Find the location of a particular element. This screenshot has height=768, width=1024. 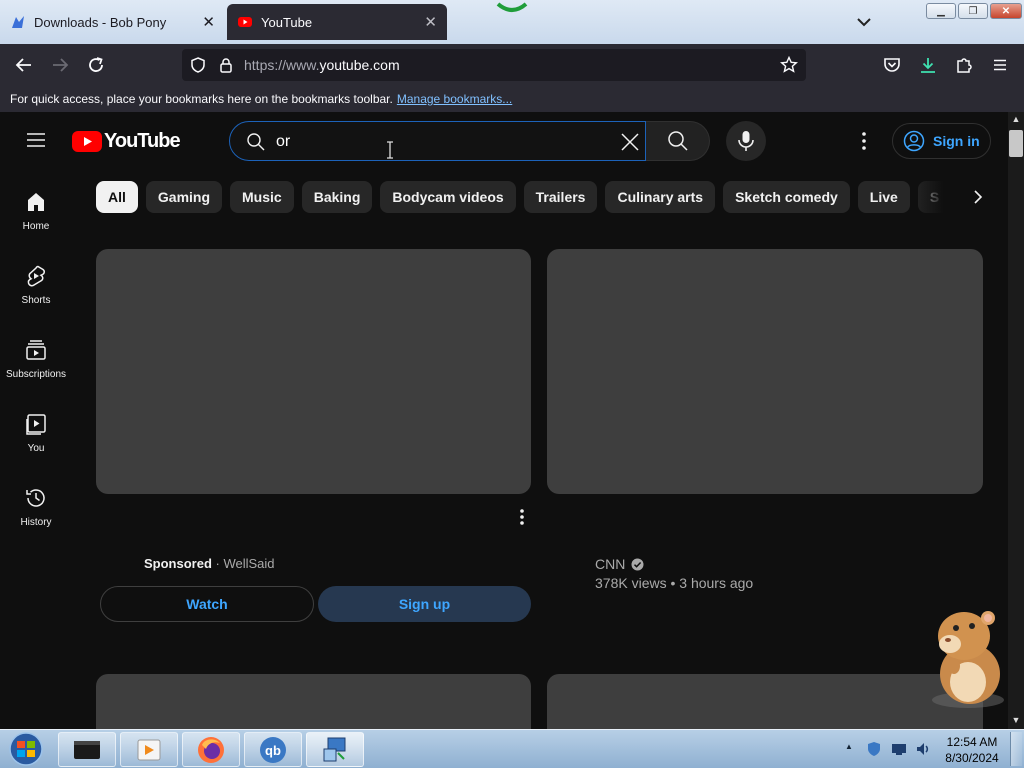

scroll-down-arrow-icon: ▼ is located at coordinates (1016, 721).